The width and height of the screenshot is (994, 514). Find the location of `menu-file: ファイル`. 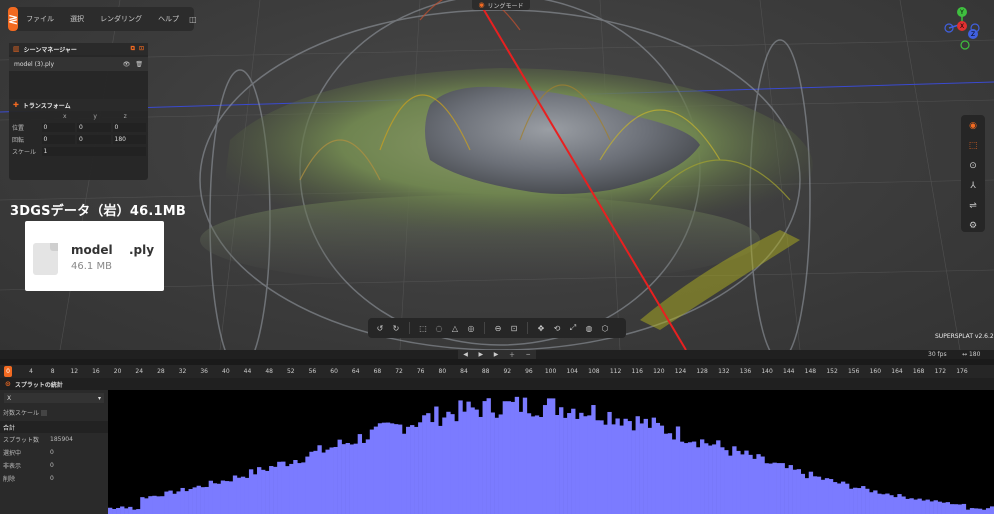

menu-file: ファイル is located at coordinates (40, 19).